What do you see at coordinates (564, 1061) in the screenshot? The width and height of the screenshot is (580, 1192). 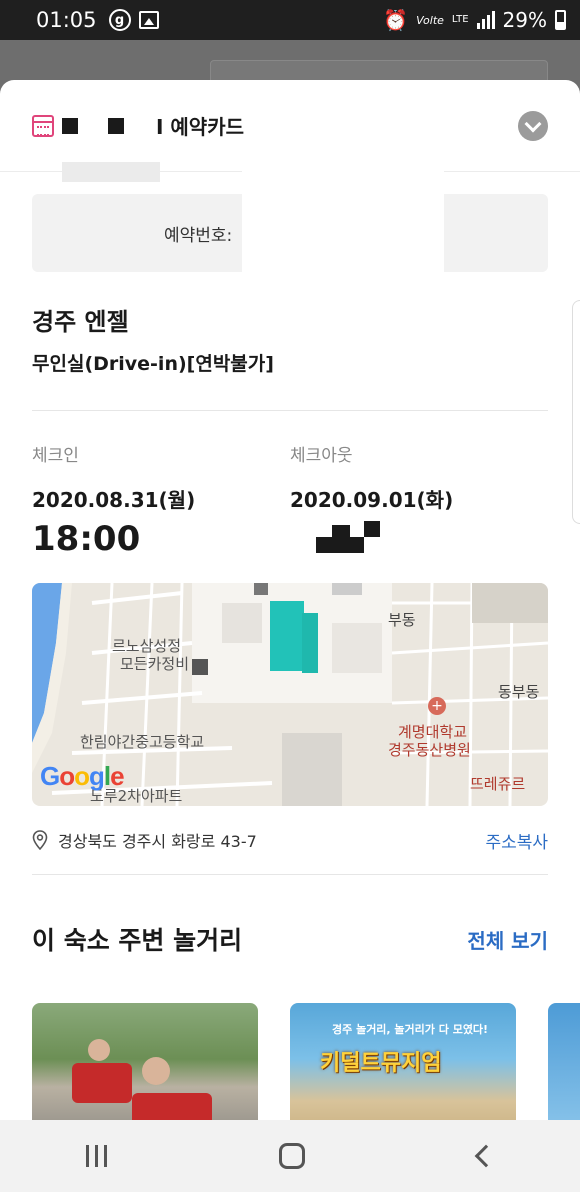 I see `nearby-card-partial` at bounding box center [564, 1061].